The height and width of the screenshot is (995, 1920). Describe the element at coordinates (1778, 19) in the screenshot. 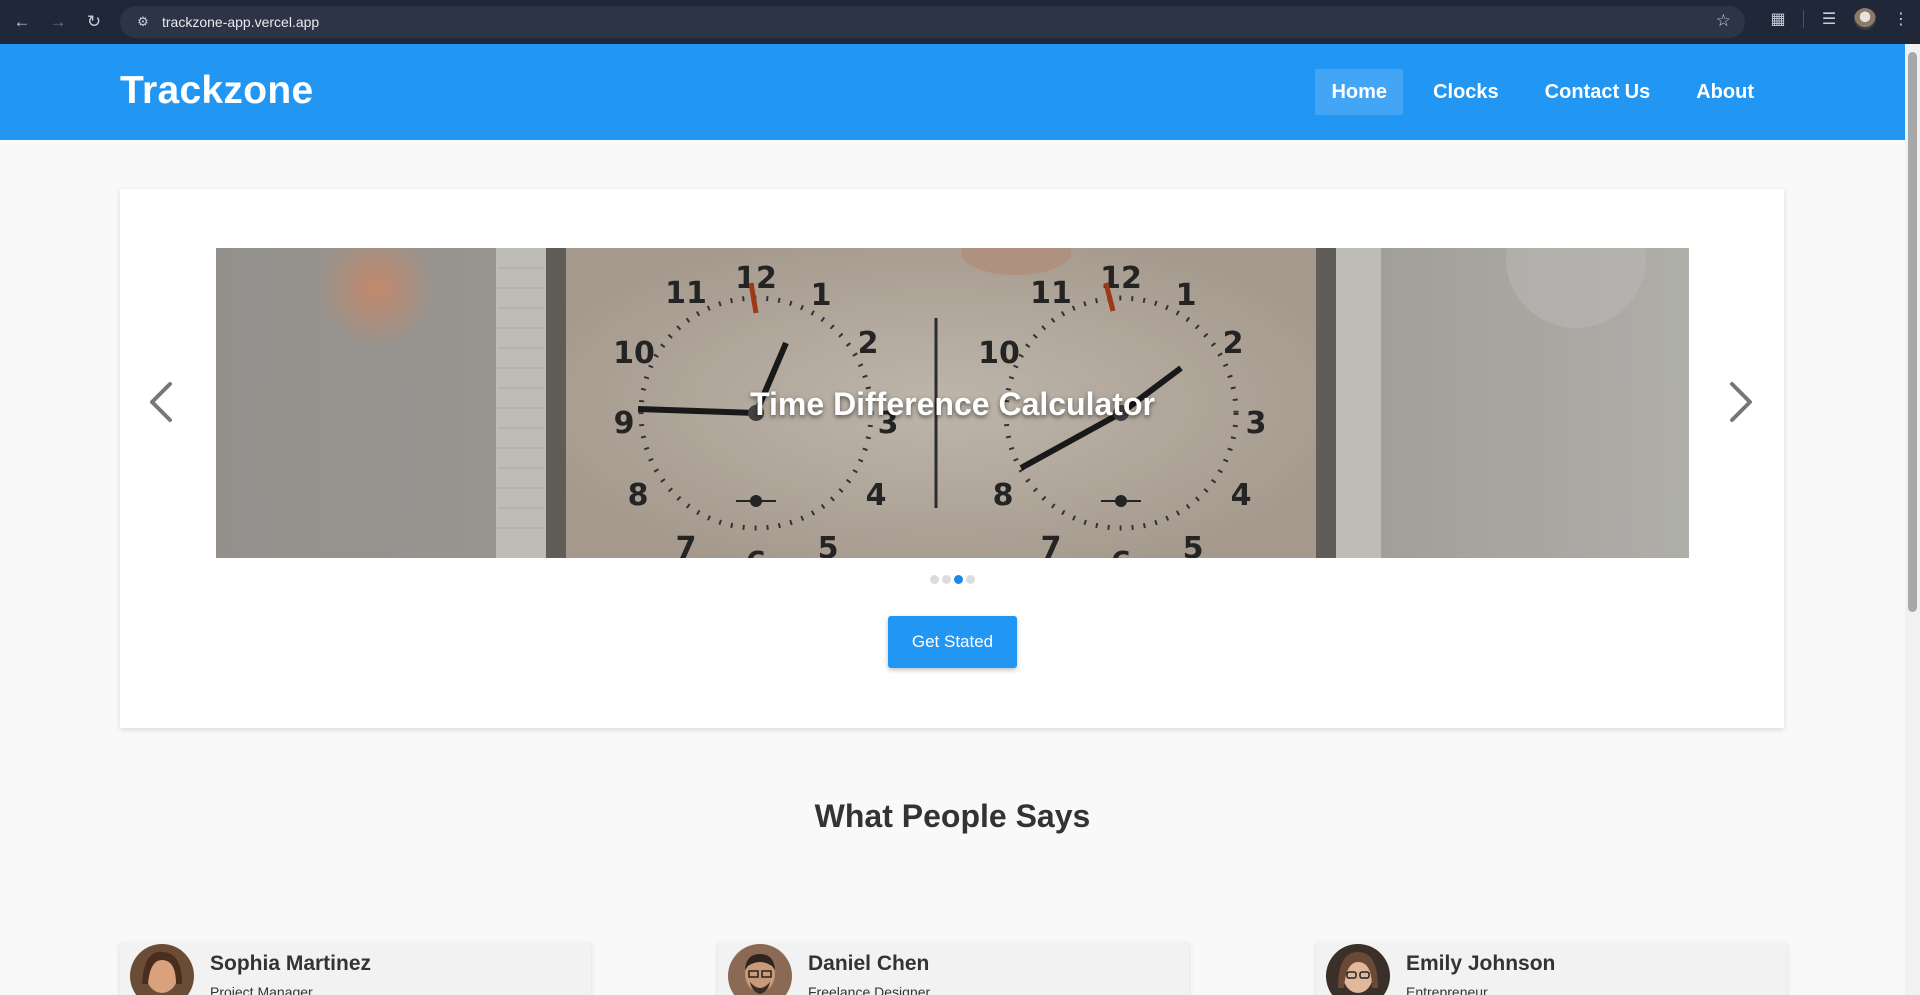

I see `extensions-icon: ▦` at that location.